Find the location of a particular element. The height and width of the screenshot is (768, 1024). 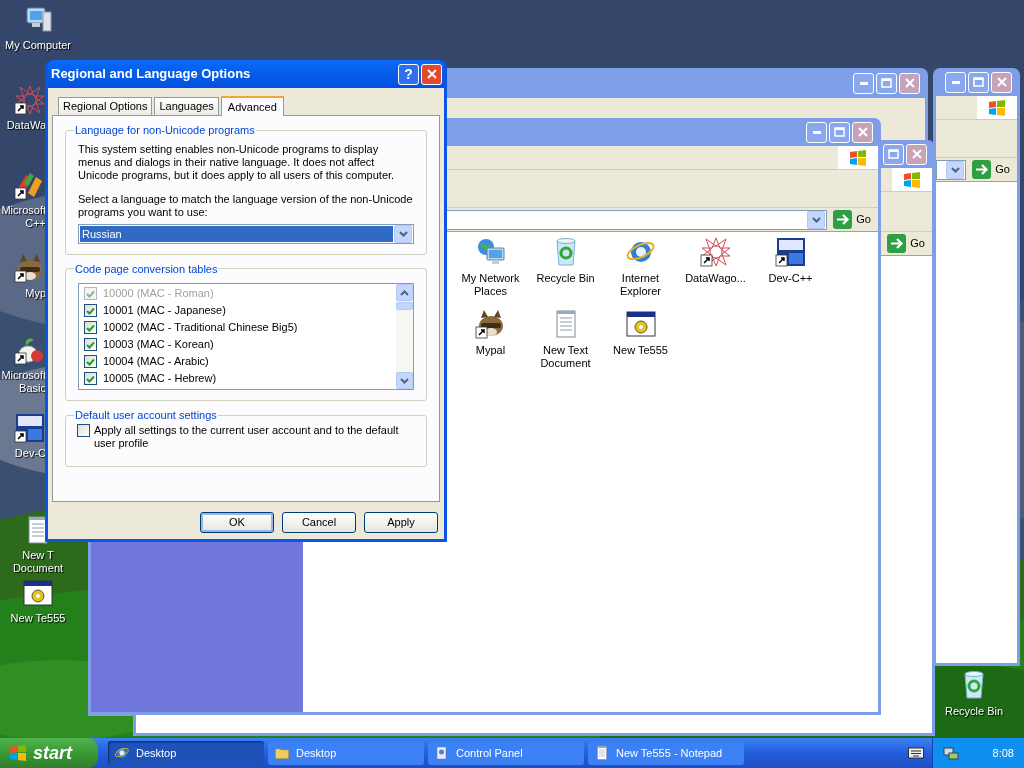

address-field is located at coordinates (951, 169).